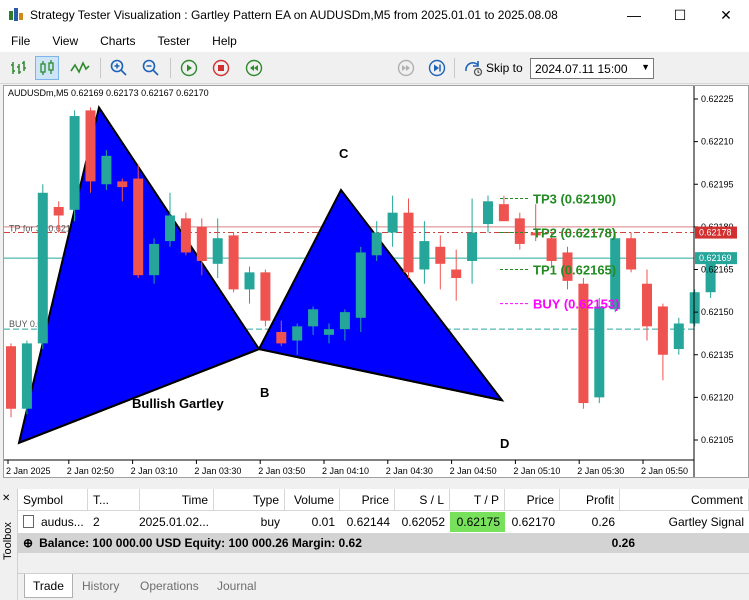 The width and height of the screenshot is (749, 600). Describe the element at coordinates (717, 312) in the screenshot. I see `price-label: 0.62150` at that location.